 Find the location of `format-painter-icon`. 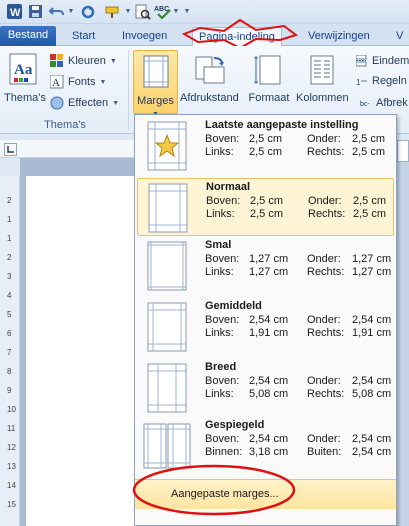

format-painter-icon is located at coordinates (114, 11).